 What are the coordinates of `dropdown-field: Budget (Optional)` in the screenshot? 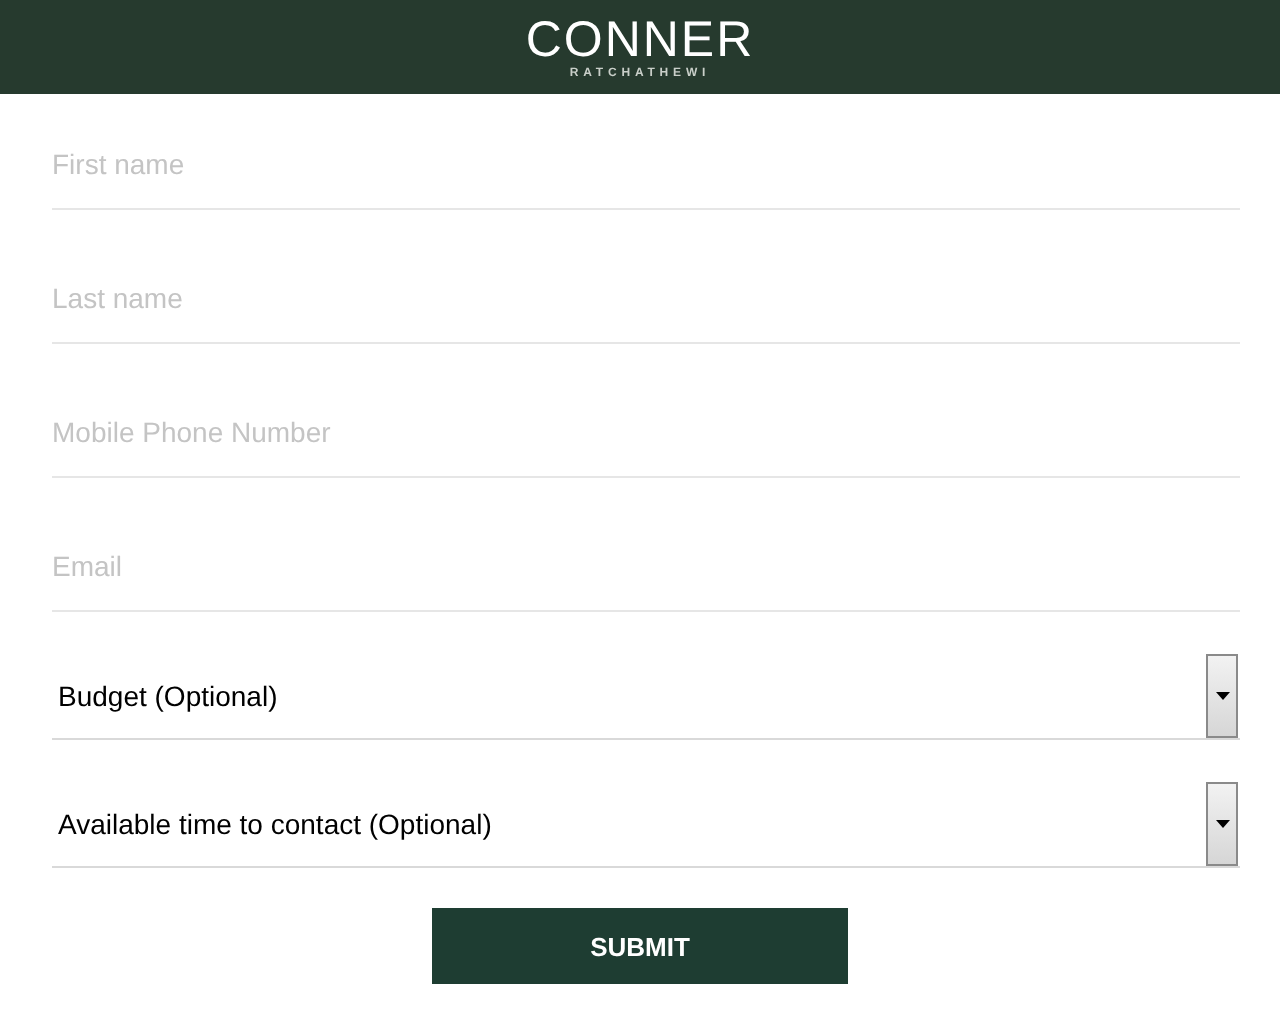 It's located at (646, 696).